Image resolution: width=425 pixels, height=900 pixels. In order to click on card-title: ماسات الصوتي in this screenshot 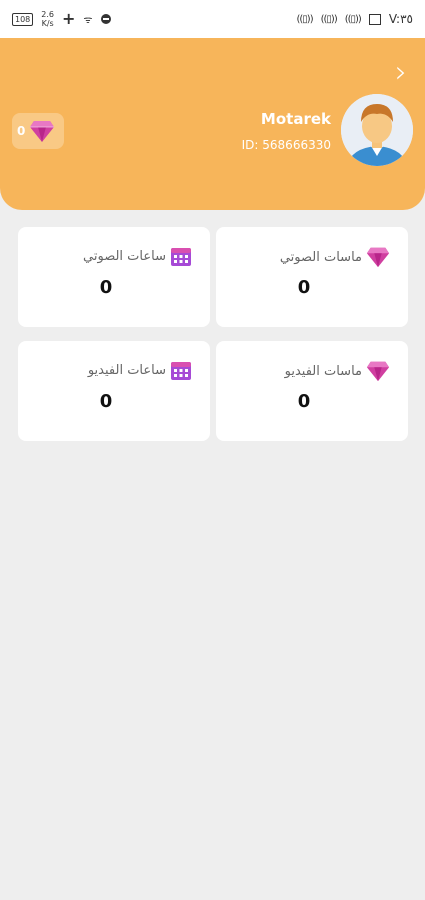, I will do `click(335, 257)`.